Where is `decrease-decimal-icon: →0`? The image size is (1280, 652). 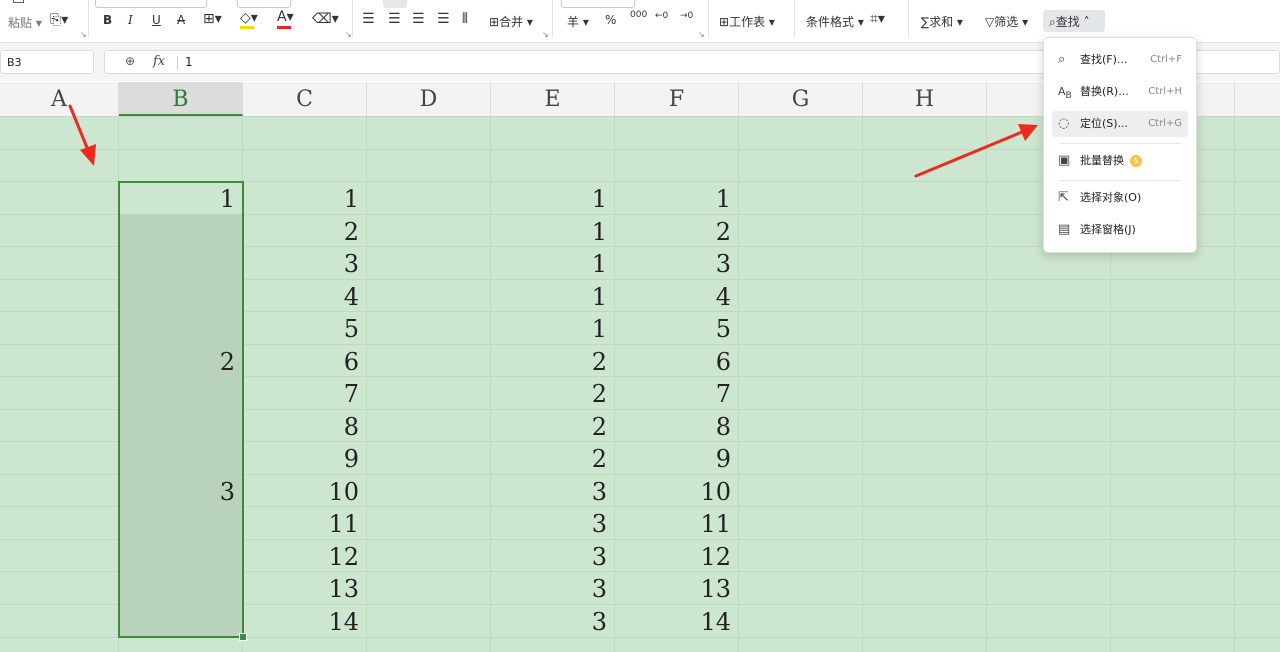 decrease-decimal-icon: →0 is located at coordinates (686, 16).